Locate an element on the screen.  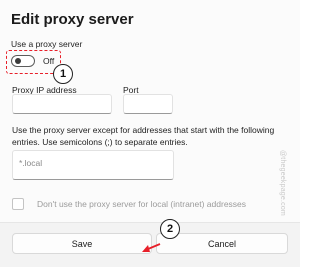
exceptions-placeholder: *.local is located at coordinates (31, 163).